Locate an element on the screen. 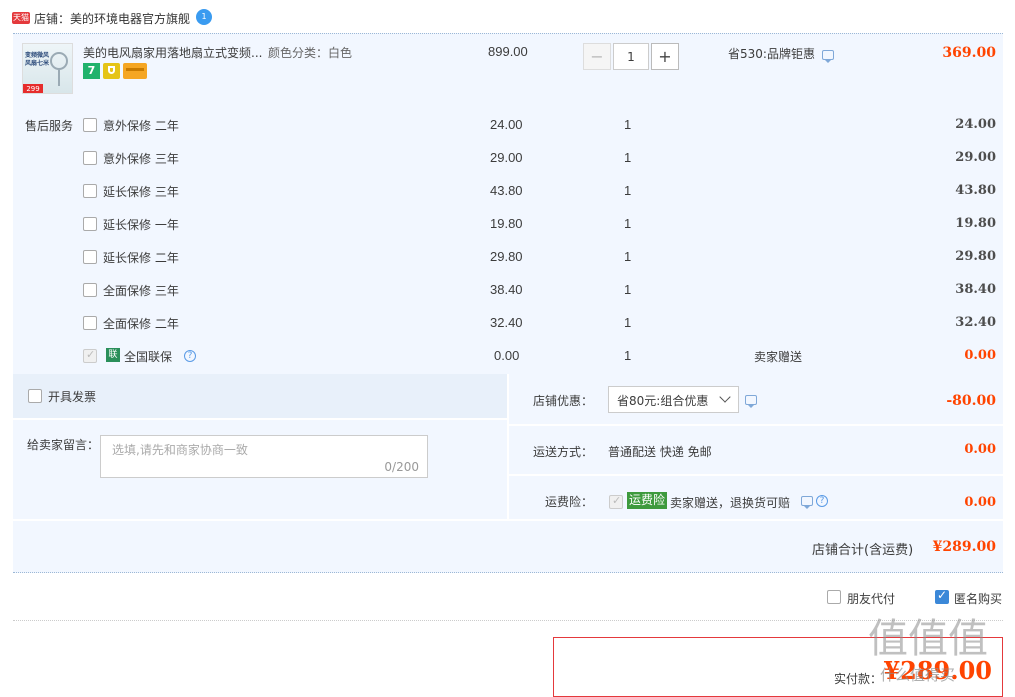 This screenshot has height=697, width=1015. message-placeholder: 选填,请先和商家协商一致 is located at coordinates (180, 450).